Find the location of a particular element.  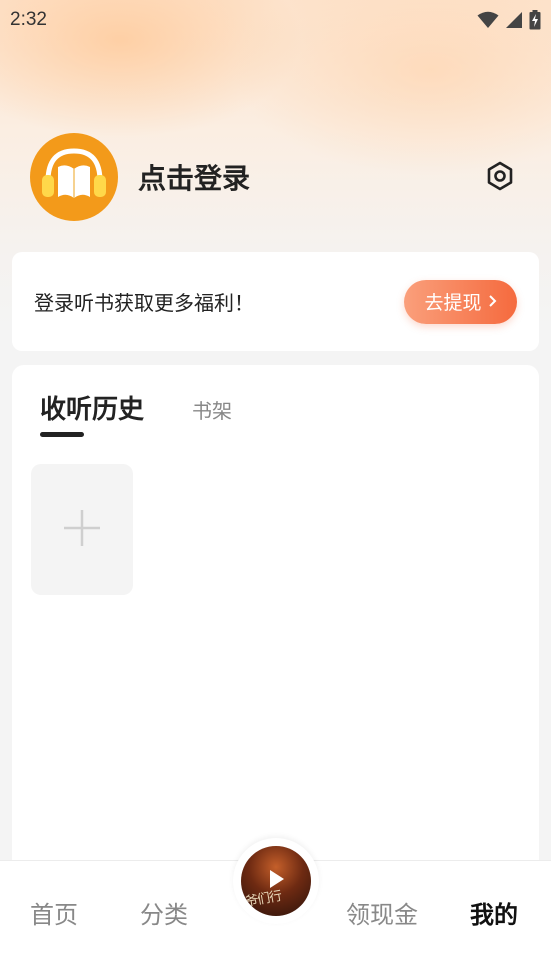

promo-card: 登录听书获取更多福利！ 去提现 is located at coordinates (275, 301).